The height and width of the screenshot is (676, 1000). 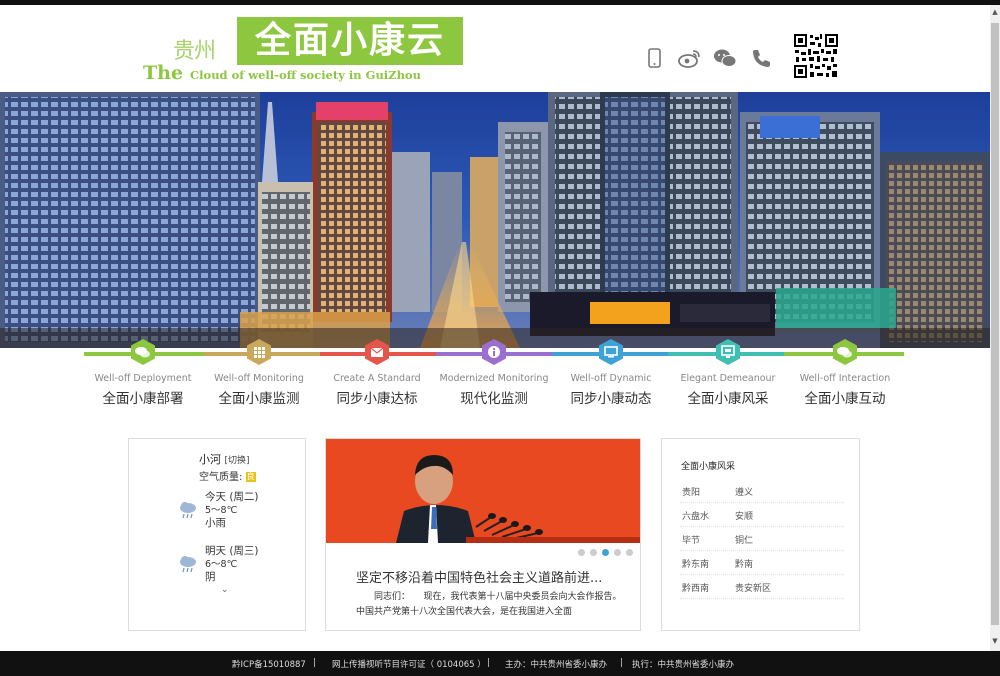 I want to click on air-quality-label: 空气质量:, so click(x=221, y=477).